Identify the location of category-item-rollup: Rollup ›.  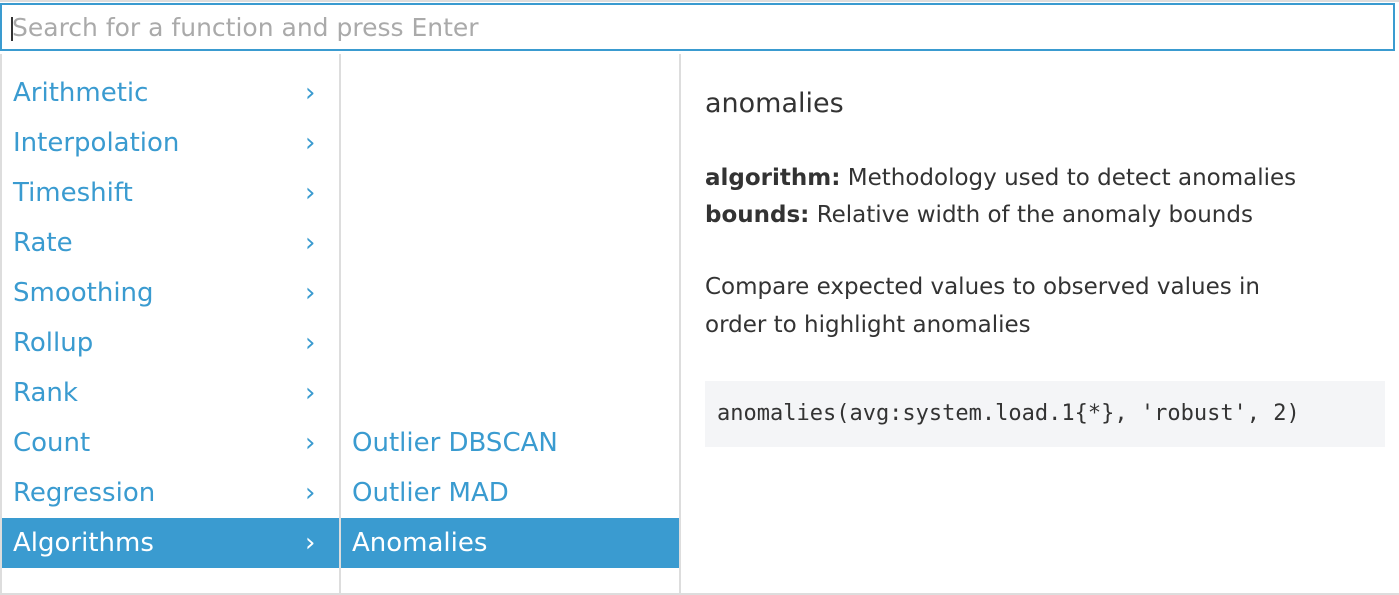
(170, 343).